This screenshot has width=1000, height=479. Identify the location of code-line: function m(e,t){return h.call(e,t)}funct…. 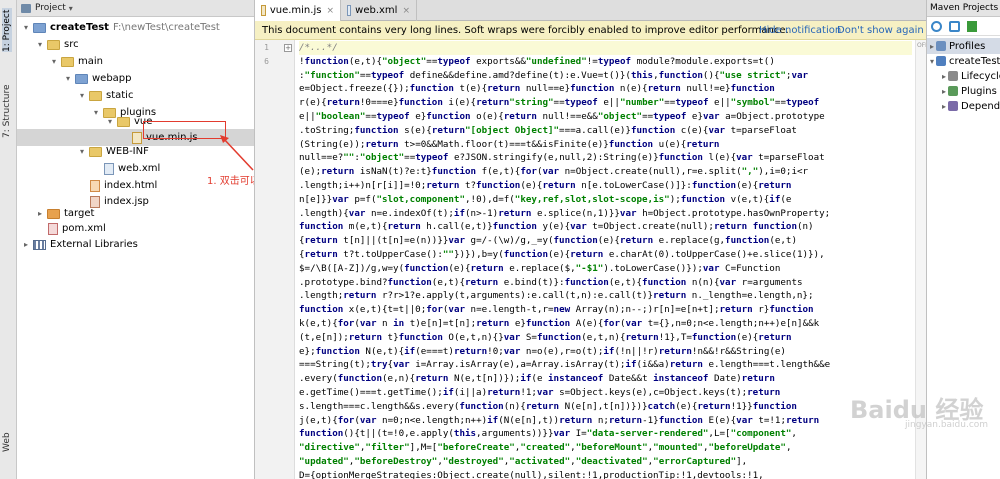
(605, 227).